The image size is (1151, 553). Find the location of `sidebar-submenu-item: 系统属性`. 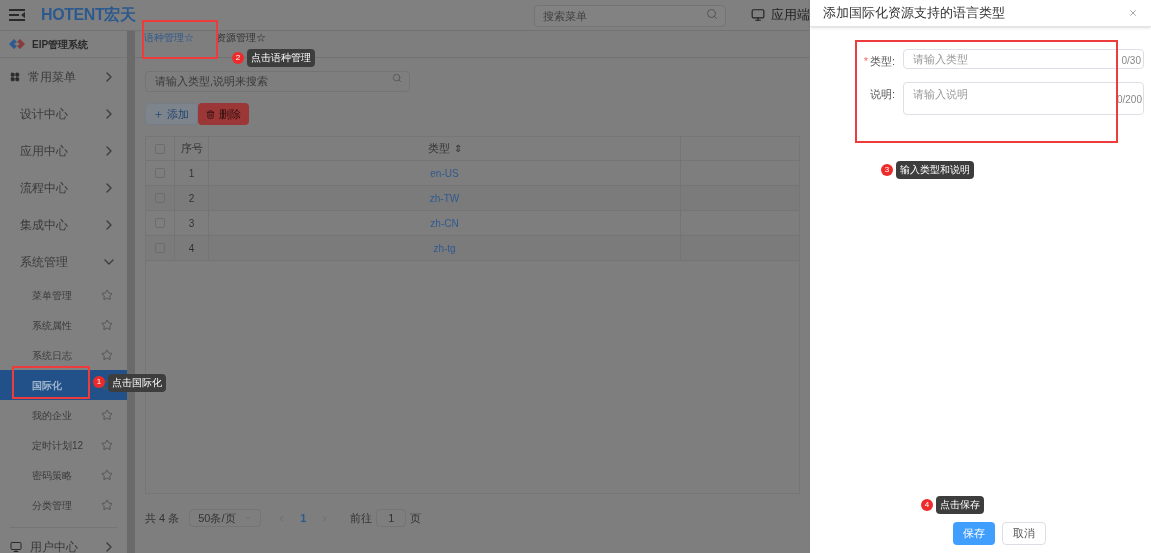

sidebar-submenu-item: 系统属性 is located at coordinates (63, 325).